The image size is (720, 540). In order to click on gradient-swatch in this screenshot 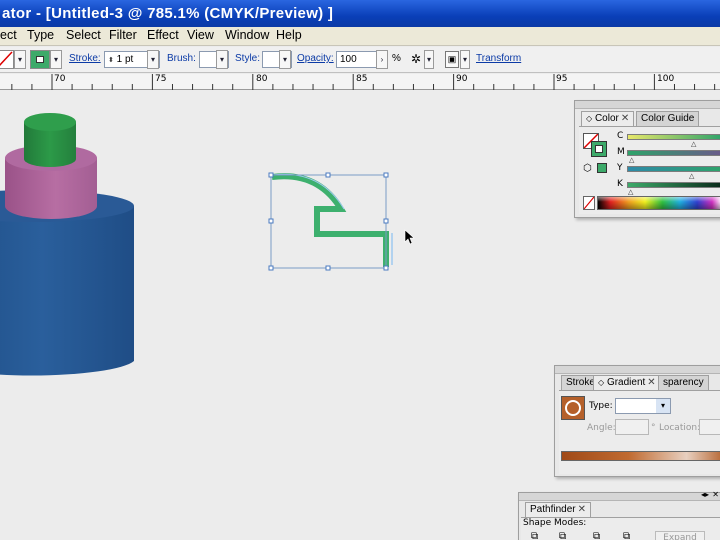, I will do `click(573, 408)`.